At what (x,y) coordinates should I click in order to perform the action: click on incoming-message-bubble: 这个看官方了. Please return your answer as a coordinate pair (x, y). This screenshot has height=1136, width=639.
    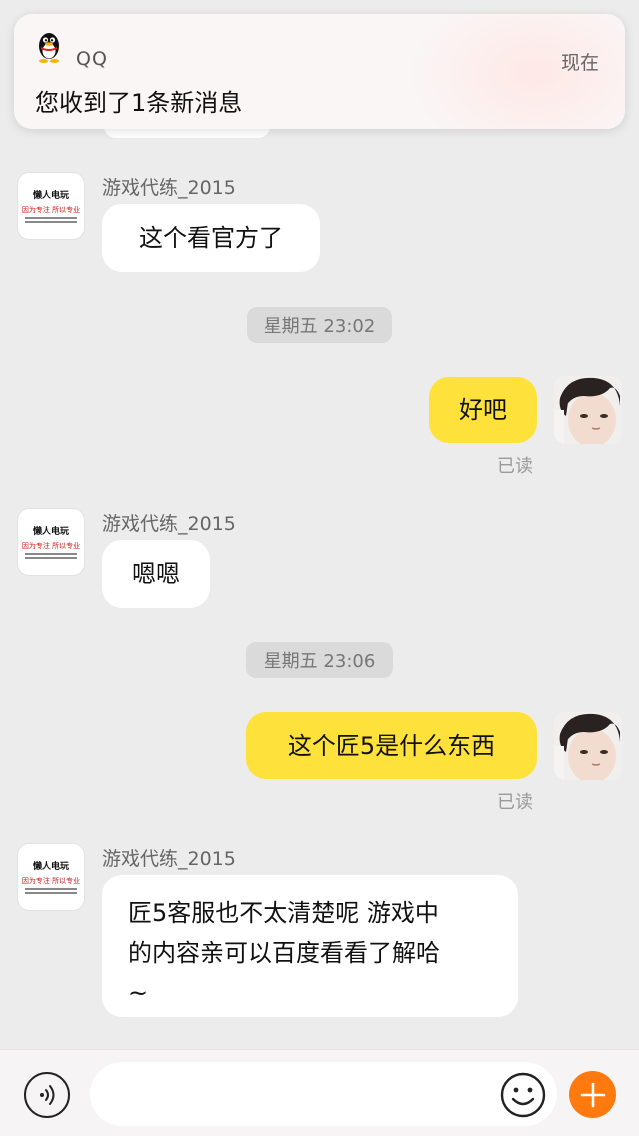
    Looking at the image, I should click on (211, 238).